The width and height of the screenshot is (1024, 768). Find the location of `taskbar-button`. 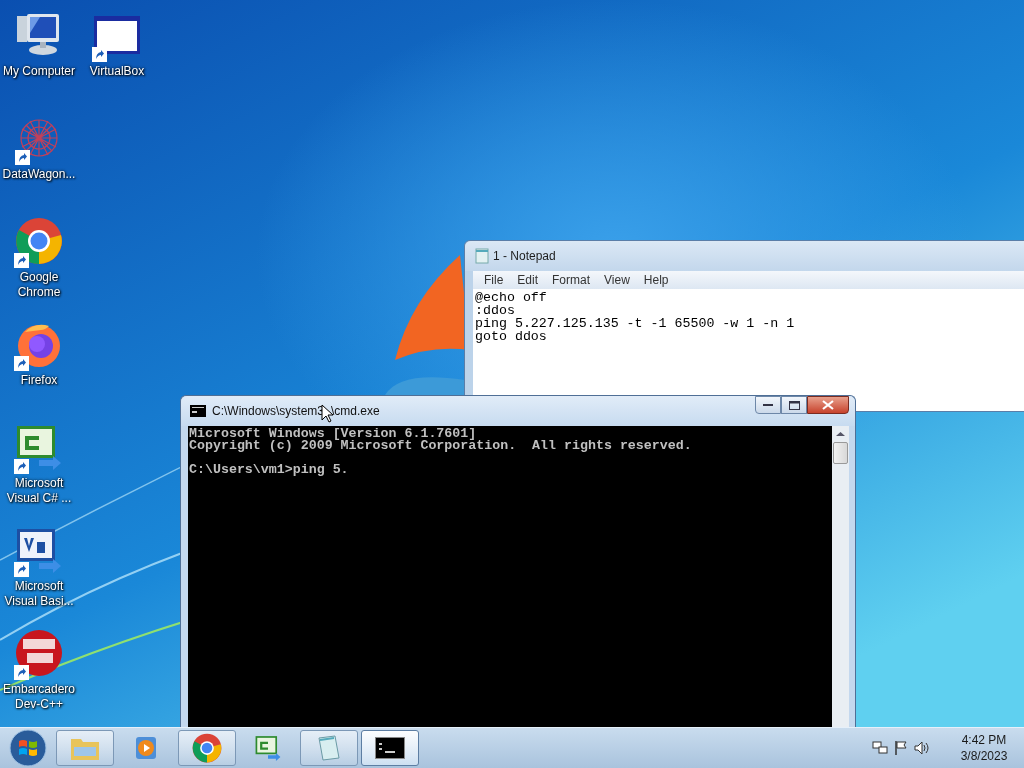

taskbar-button is located at coordinates (390, 748).